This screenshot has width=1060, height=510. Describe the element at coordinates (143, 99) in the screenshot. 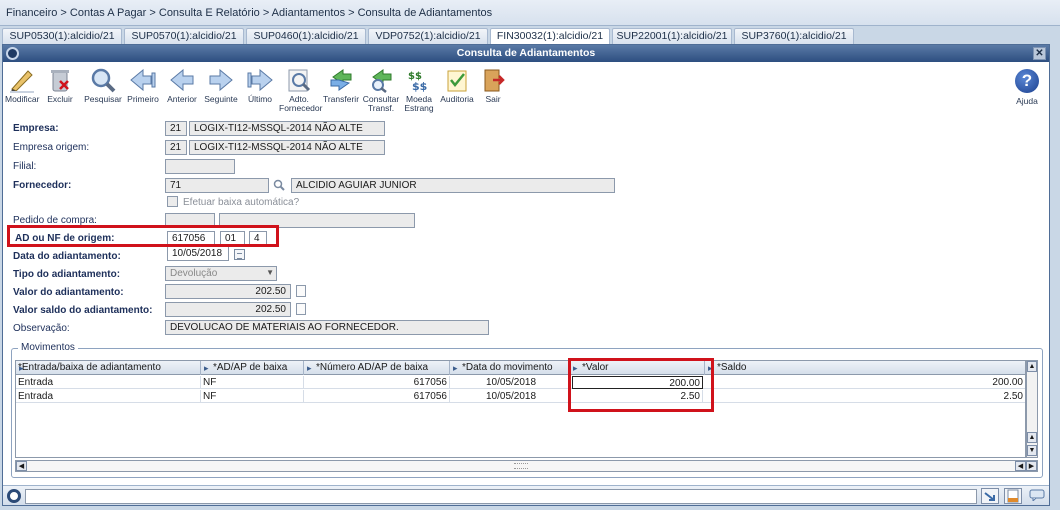

I see `primeiro-label: Primeiro` at that location.